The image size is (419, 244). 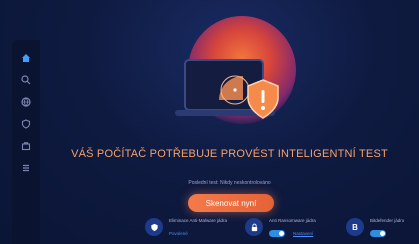 I want to click on search-glyph, so click(x=26, y=80).